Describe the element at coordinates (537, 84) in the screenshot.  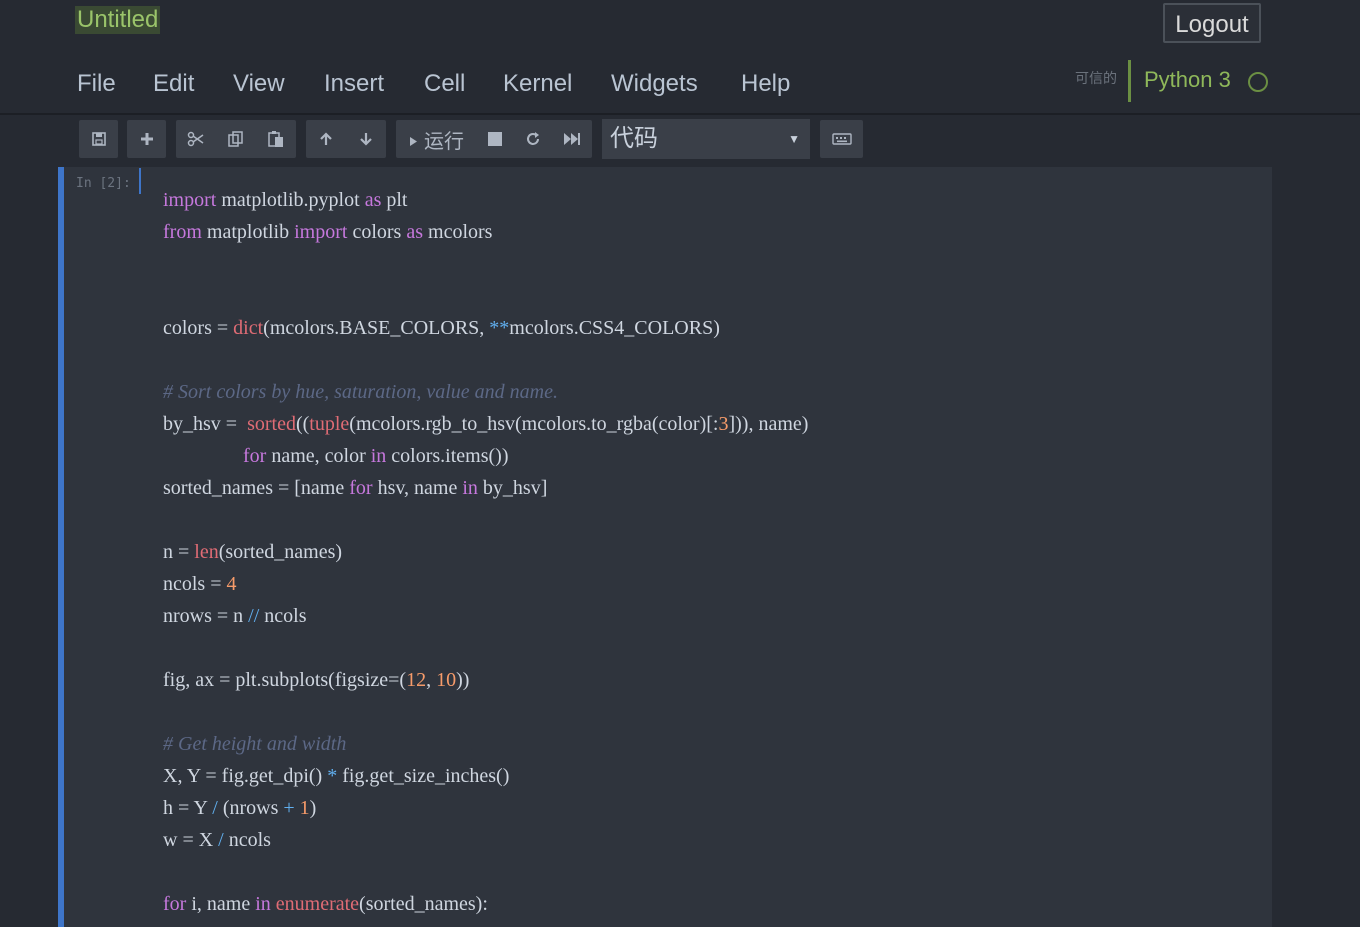
I see `menu-kernel: Kernel` at that location.